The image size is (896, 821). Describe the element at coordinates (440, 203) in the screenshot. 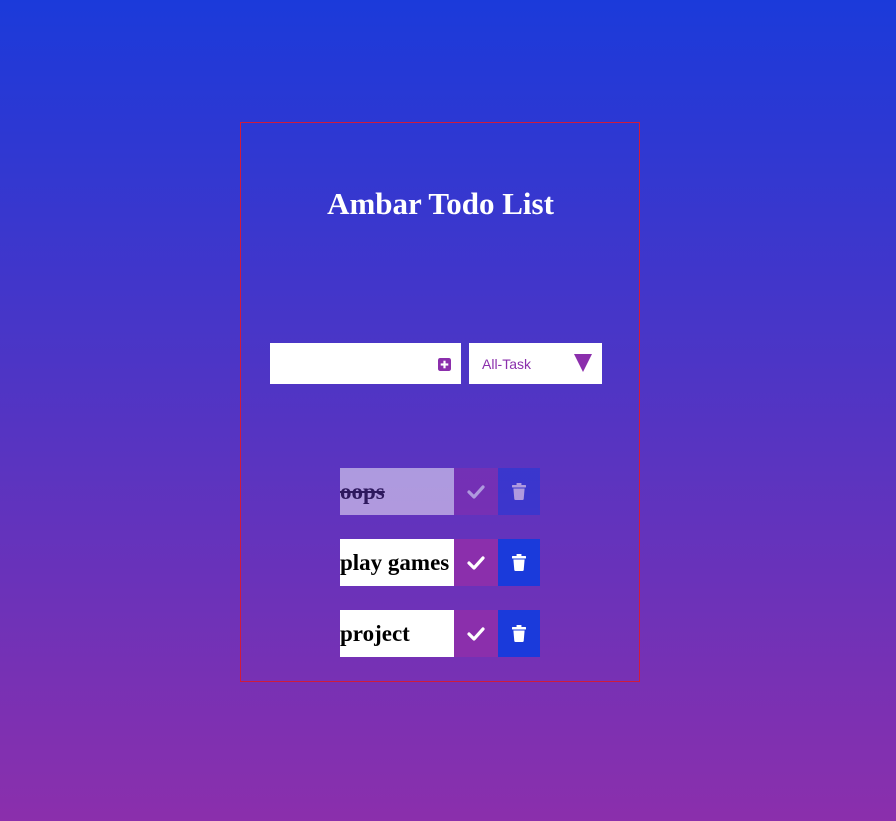

I see `app-title: Ambar Todo List` at that location.